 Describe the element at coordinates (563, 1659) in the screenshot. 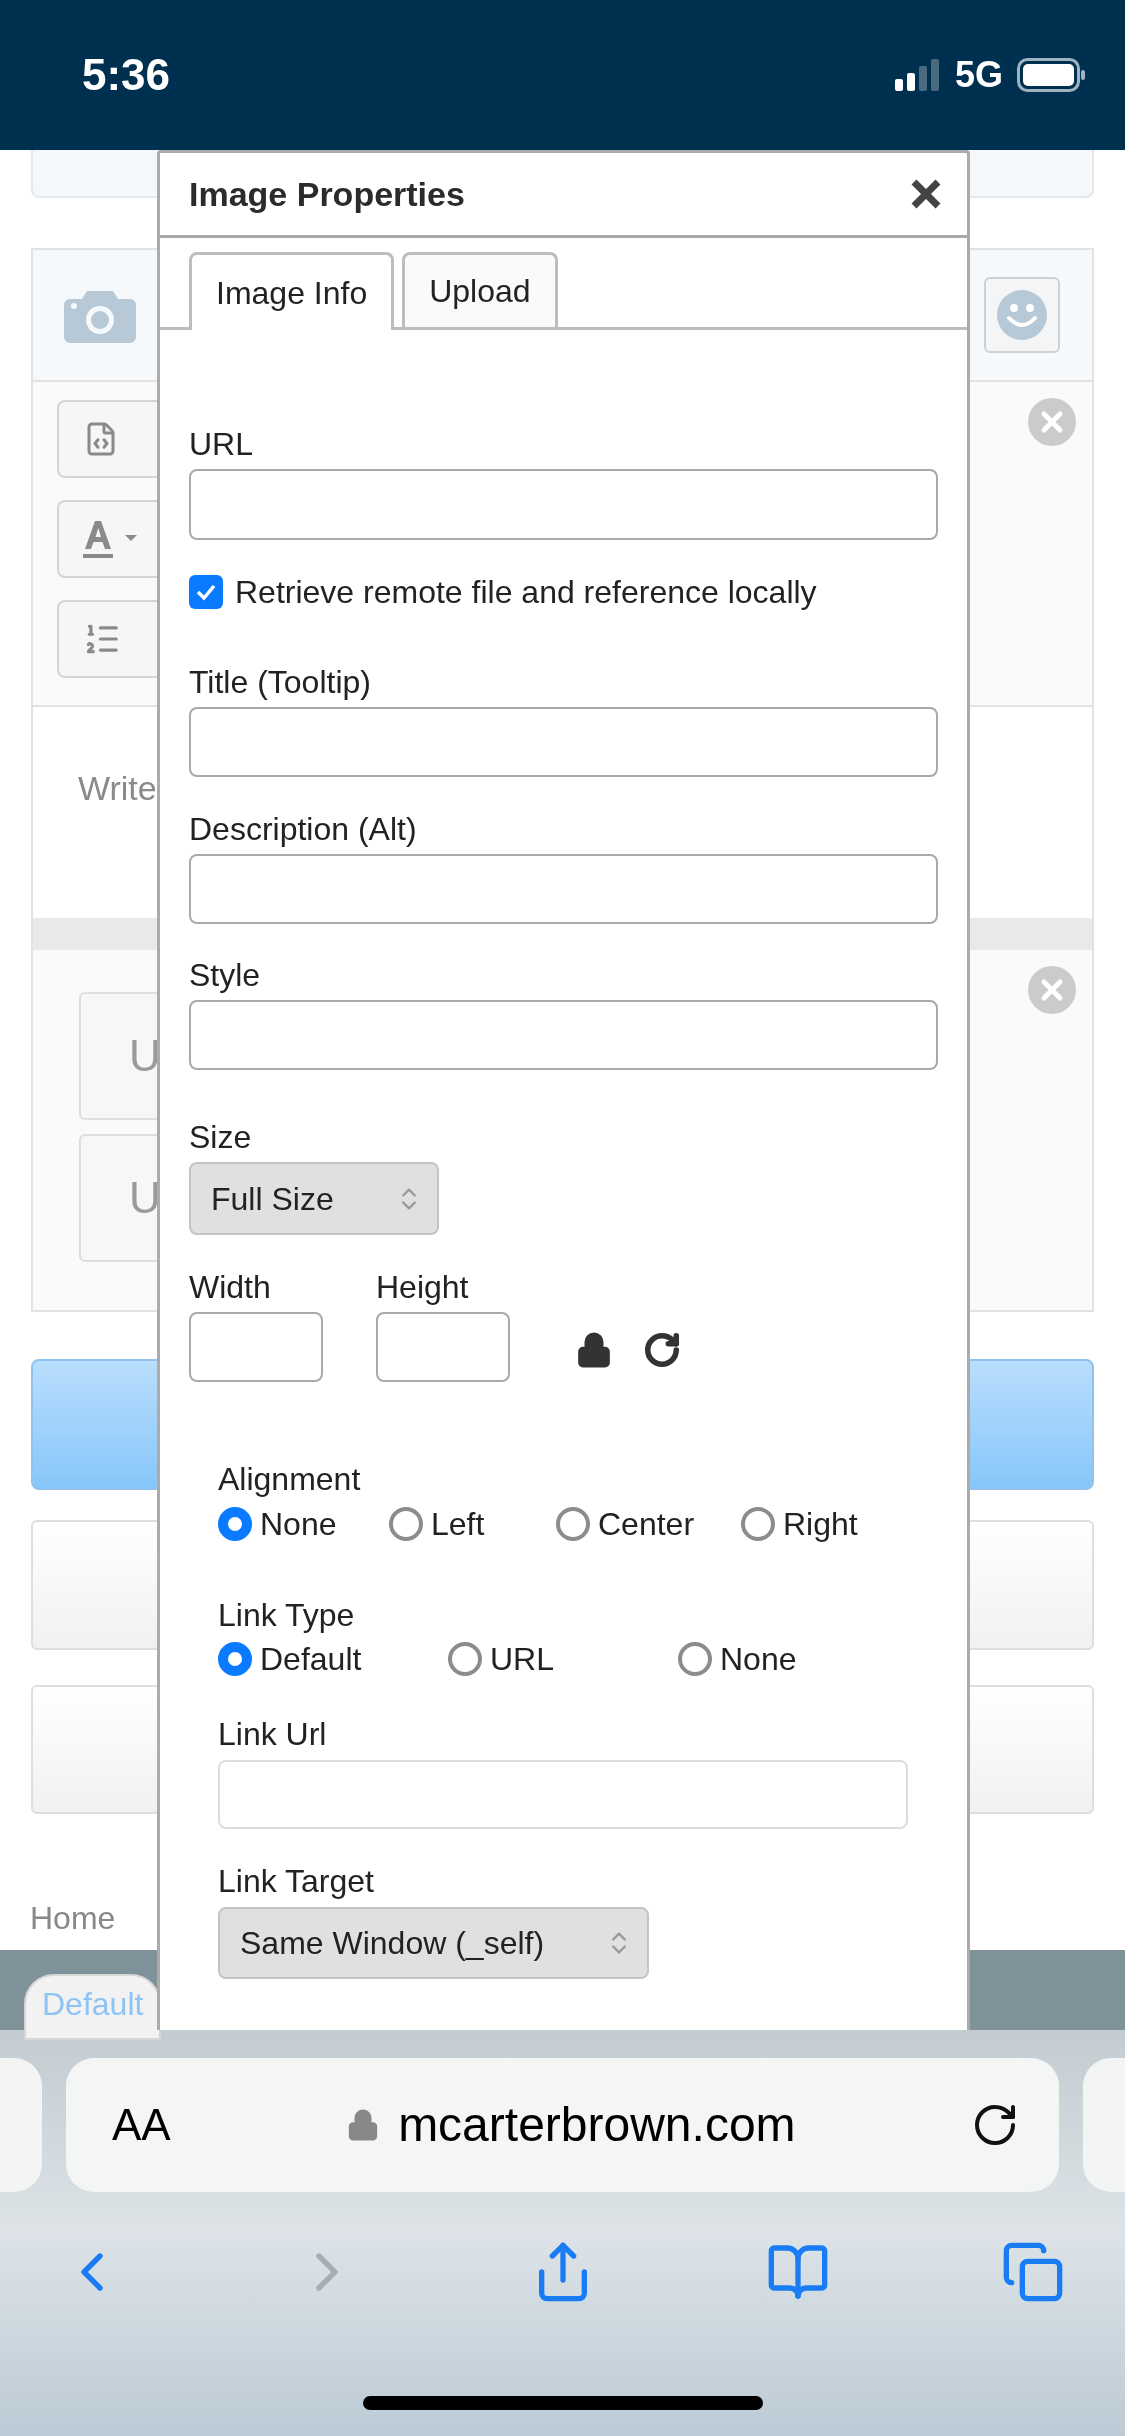

I see `radio-option: URL` at that location.